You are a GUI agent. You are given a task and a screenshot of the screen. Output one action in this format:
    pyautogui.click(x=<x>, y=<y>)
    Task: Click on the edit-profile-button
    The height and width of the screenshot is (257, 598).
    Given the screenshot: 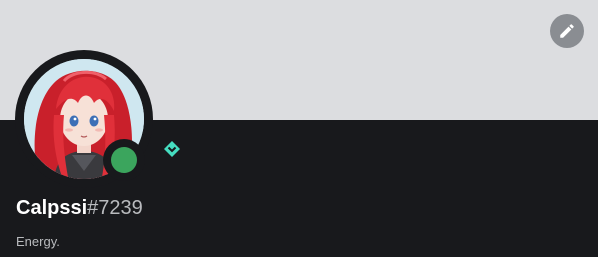 What is the action you would take?
    pyautogui.click(x=567, y=31)
    